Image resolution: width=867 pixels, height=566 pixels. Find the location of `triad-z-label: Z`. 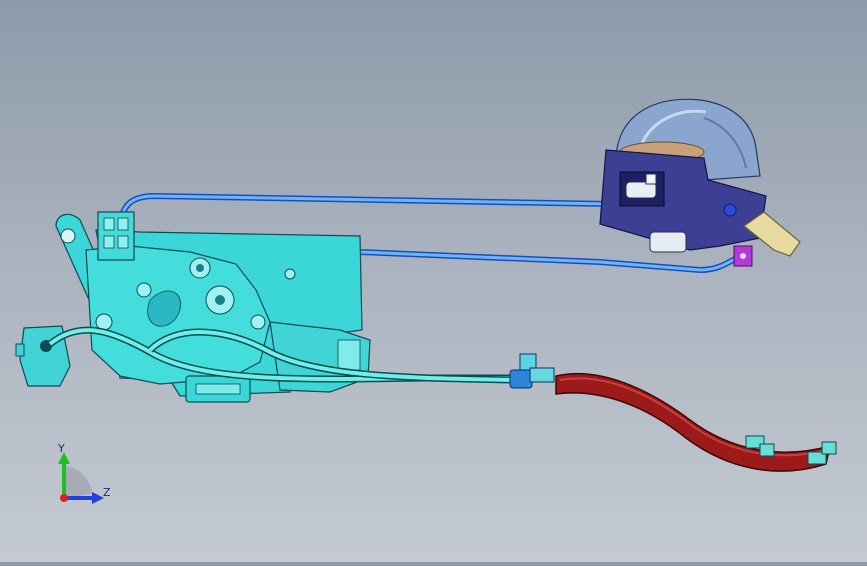

triad-z-label: Z is located at coordinates (107, 492).